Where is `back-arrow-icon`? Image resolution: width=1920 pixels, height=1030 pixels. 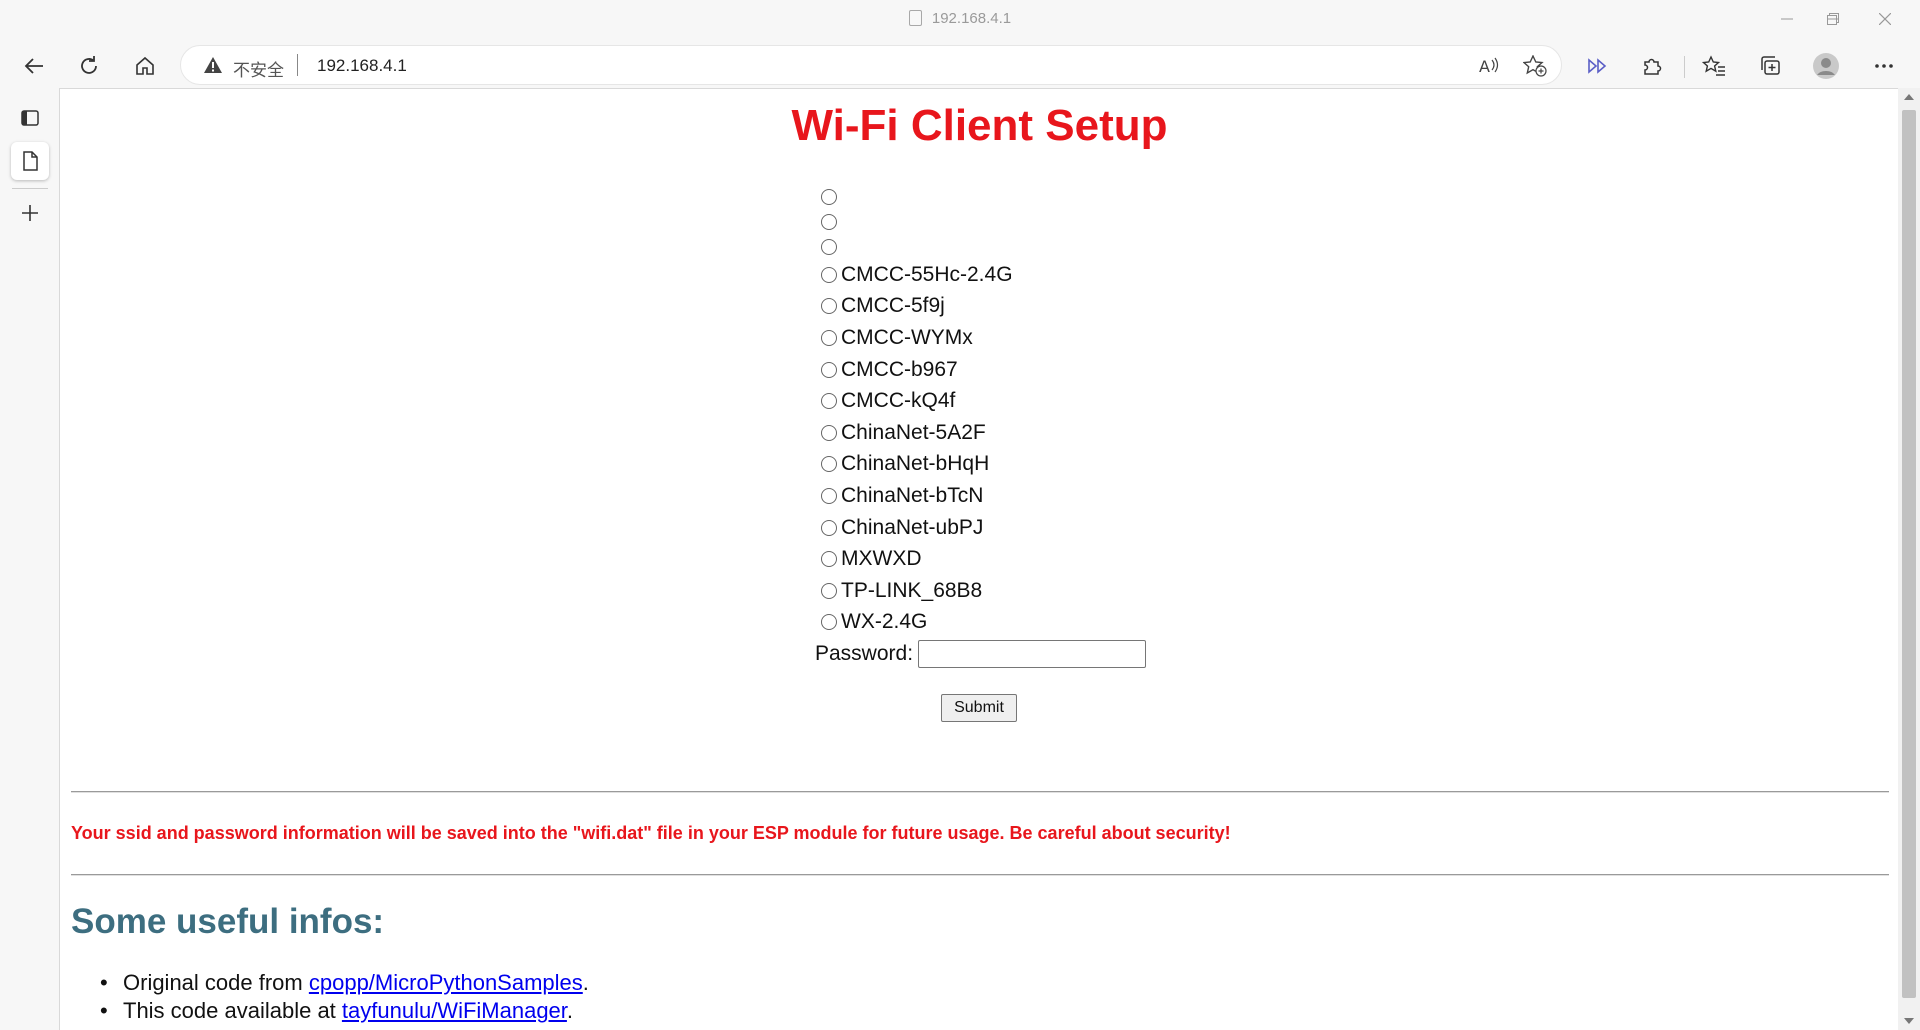 back-arrow-icon is located at coordinates (33, 66).